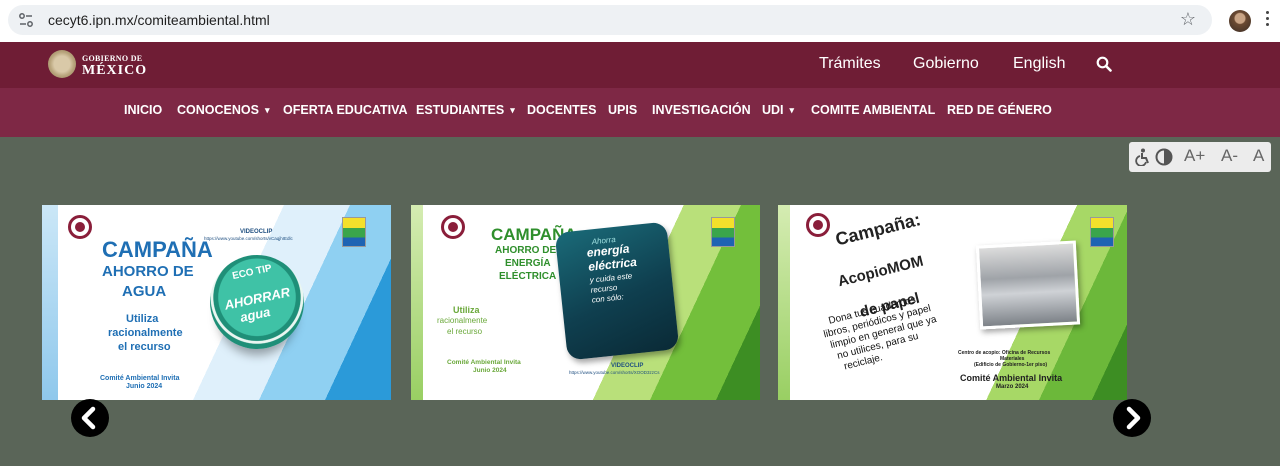  What do you see at coordinates (878, 229) in the screenshot?
I see `slide-title-line1: Campaña:` at bounding box center [878, 229].